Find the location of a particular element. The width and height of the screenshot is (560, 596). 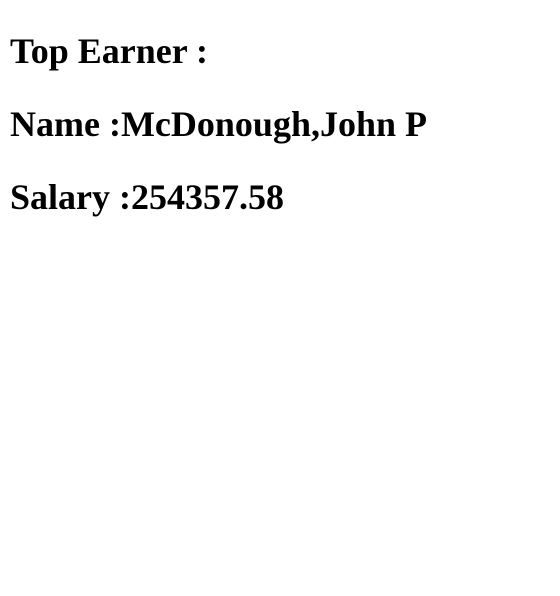

top-earner-heading: Top Earner : is located at coordinates (109, 51).